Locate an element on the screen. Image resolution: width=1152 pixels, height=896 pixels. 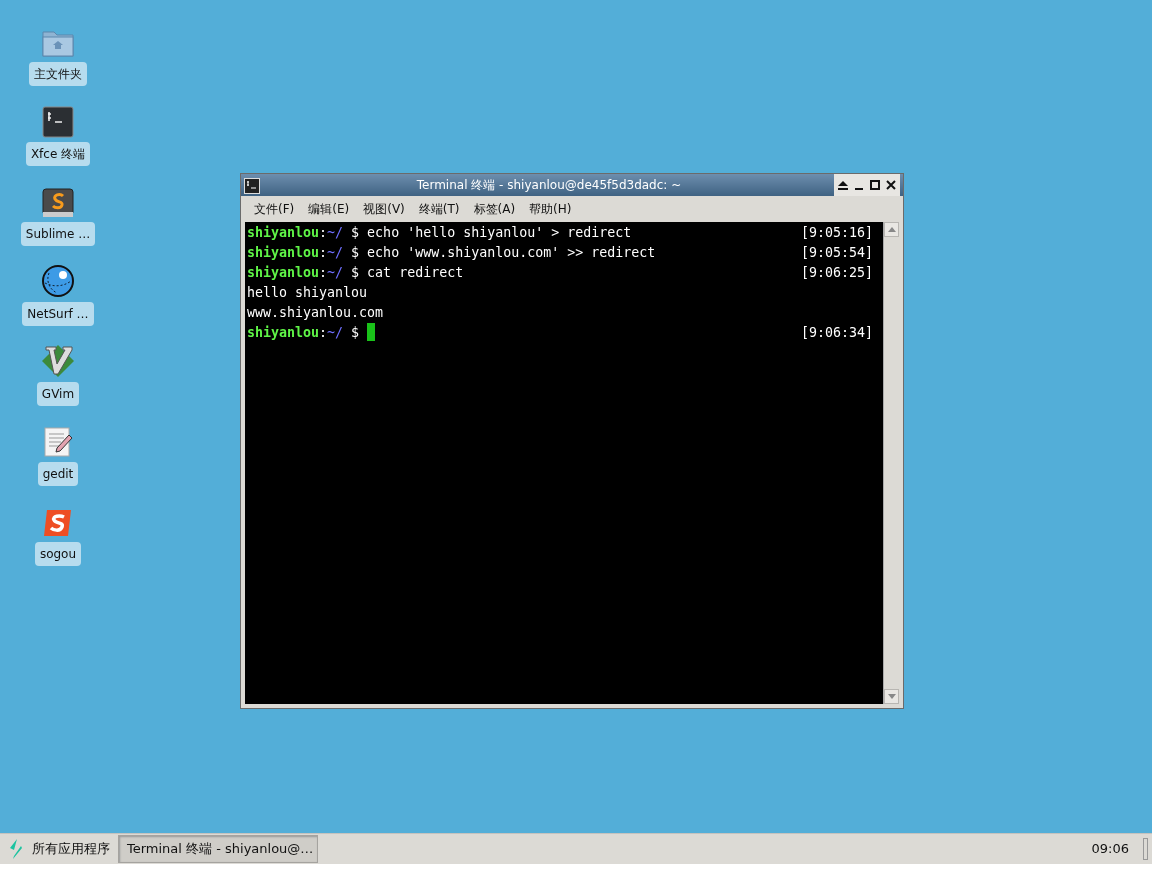
globe-icon is located at coordinates (58, 281).